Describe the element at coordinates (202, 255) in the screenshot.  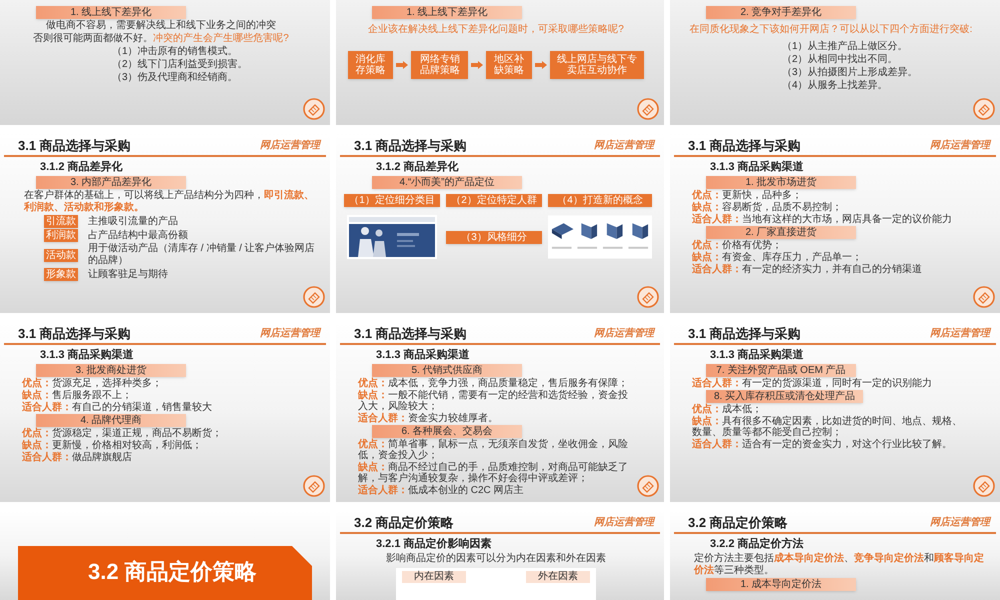
I see `tag-description: 用于做活动产品（清库存 / 冲销量 / 让客户体验网店的品牌）` at that location.